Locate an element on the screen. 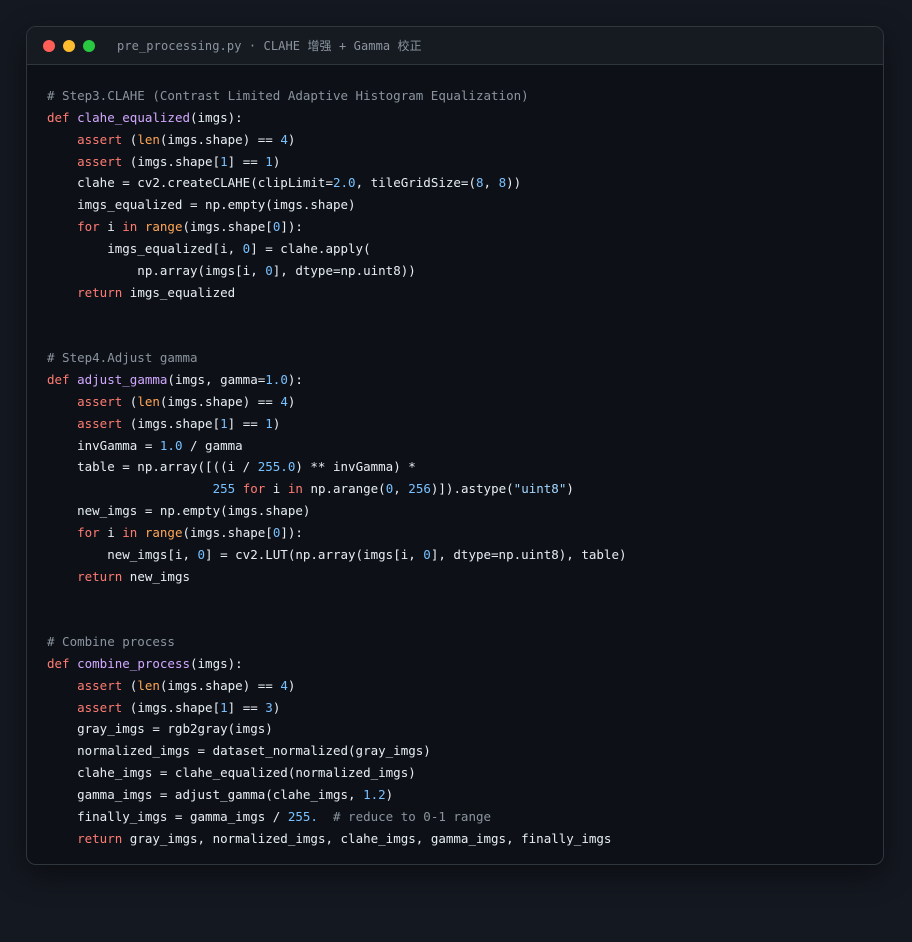 Image resolution: width=912 pixels, height=942 pixels. code-token: new_imgs is located at coordinates (160, 576).